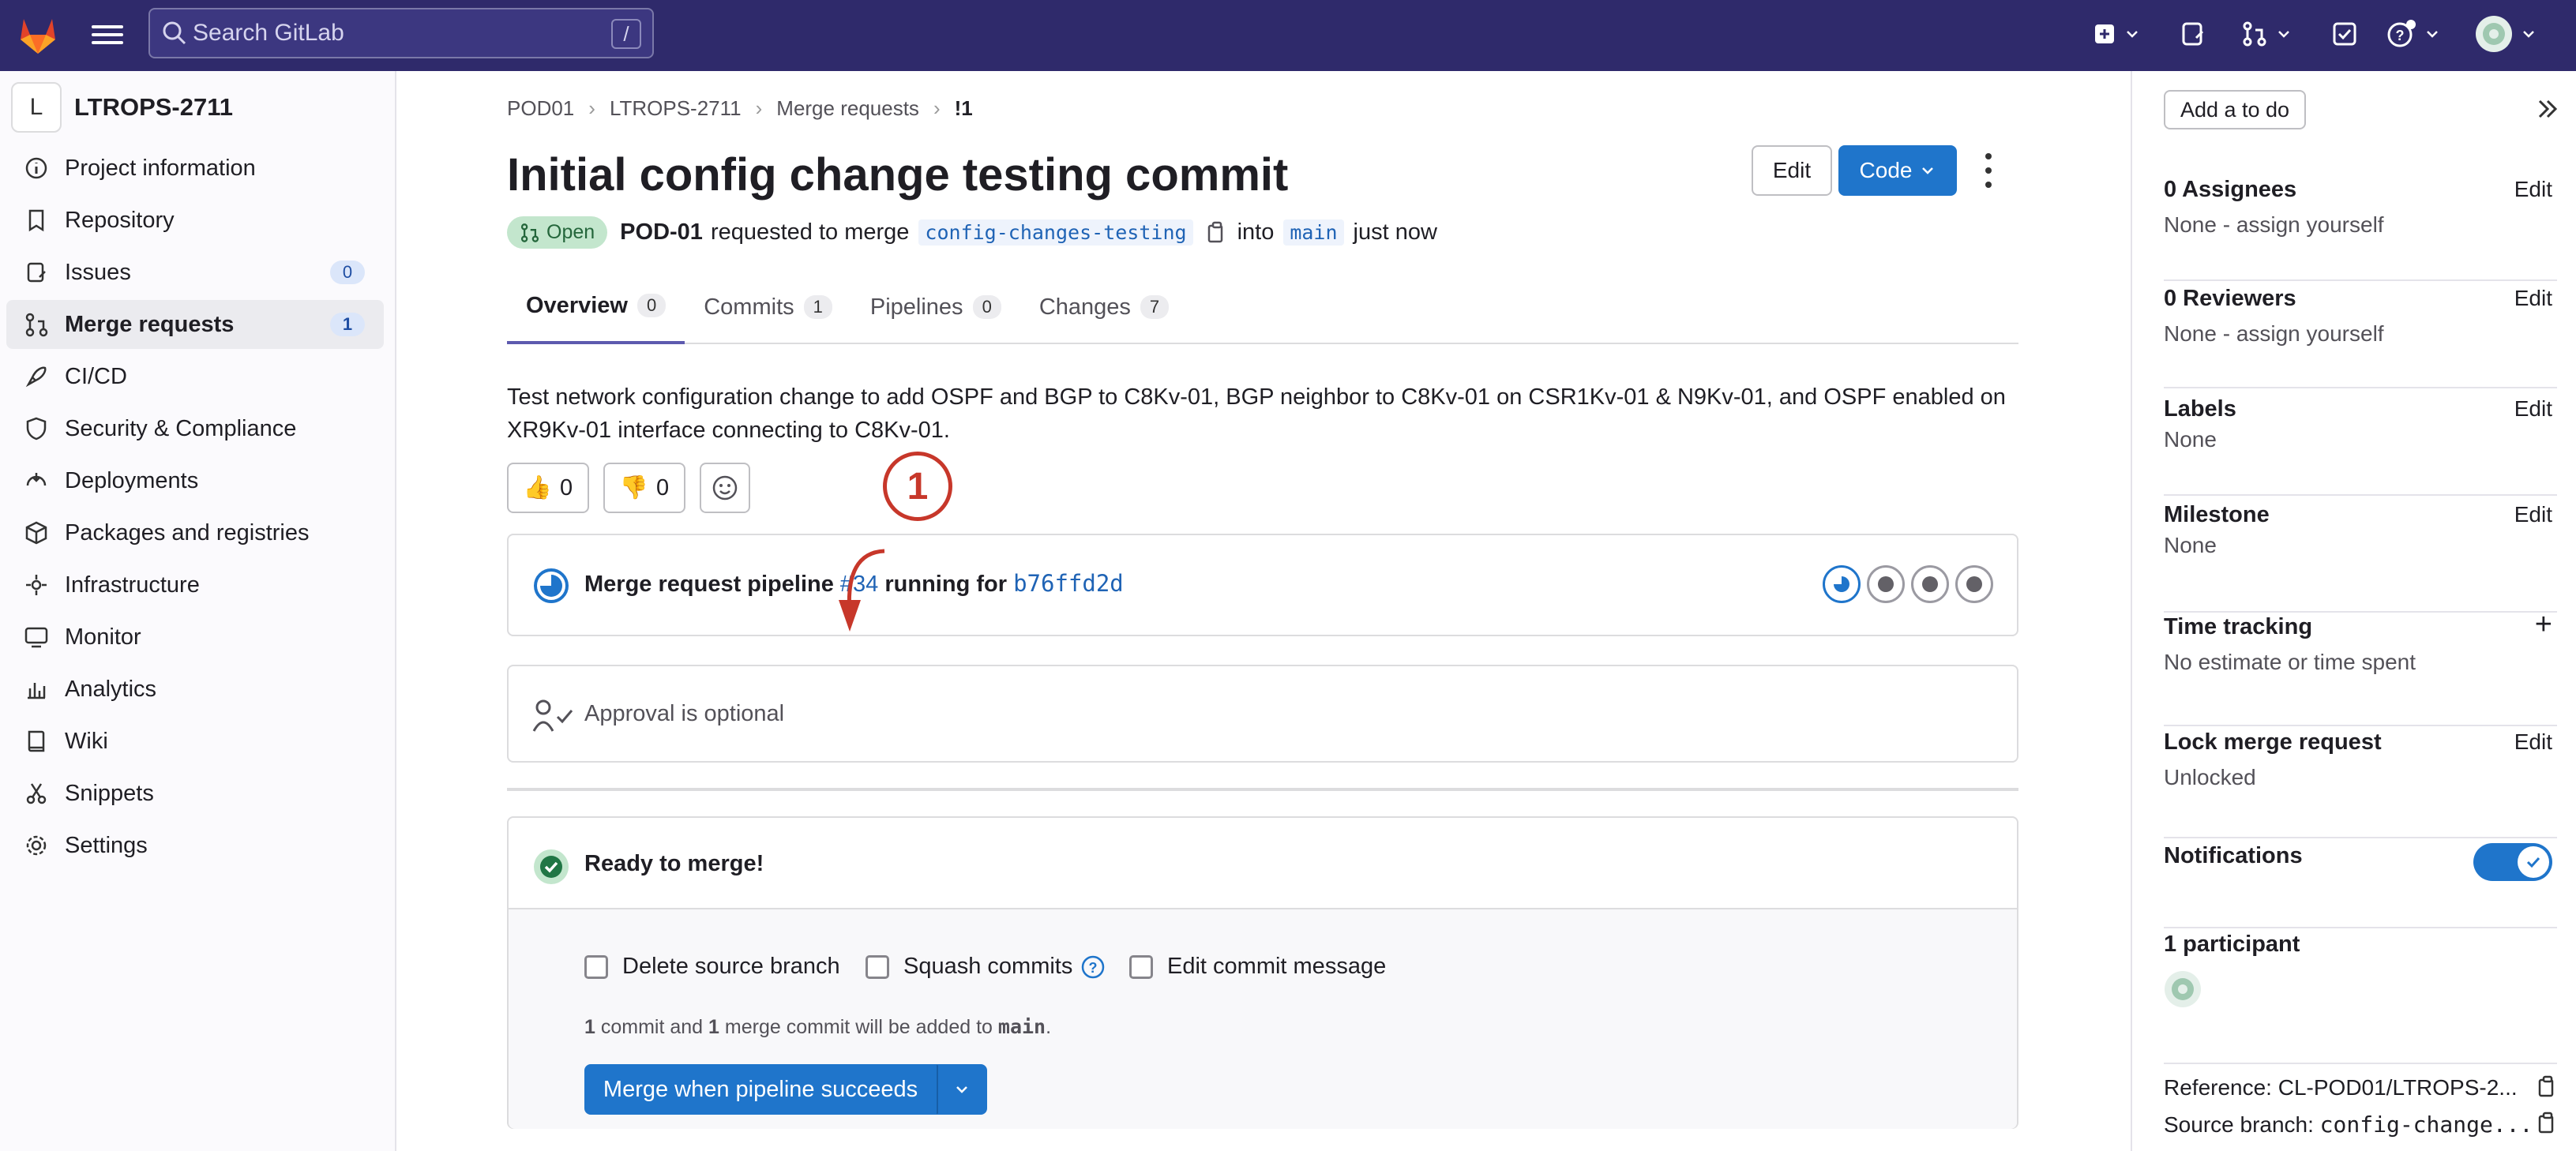 Image resolution: width=2576 pixels, height=1151 pixels. What do you see at coordinates (1217, 233) in the screenshot?
I see `copy-icon` at bounding box center [1217, 233].